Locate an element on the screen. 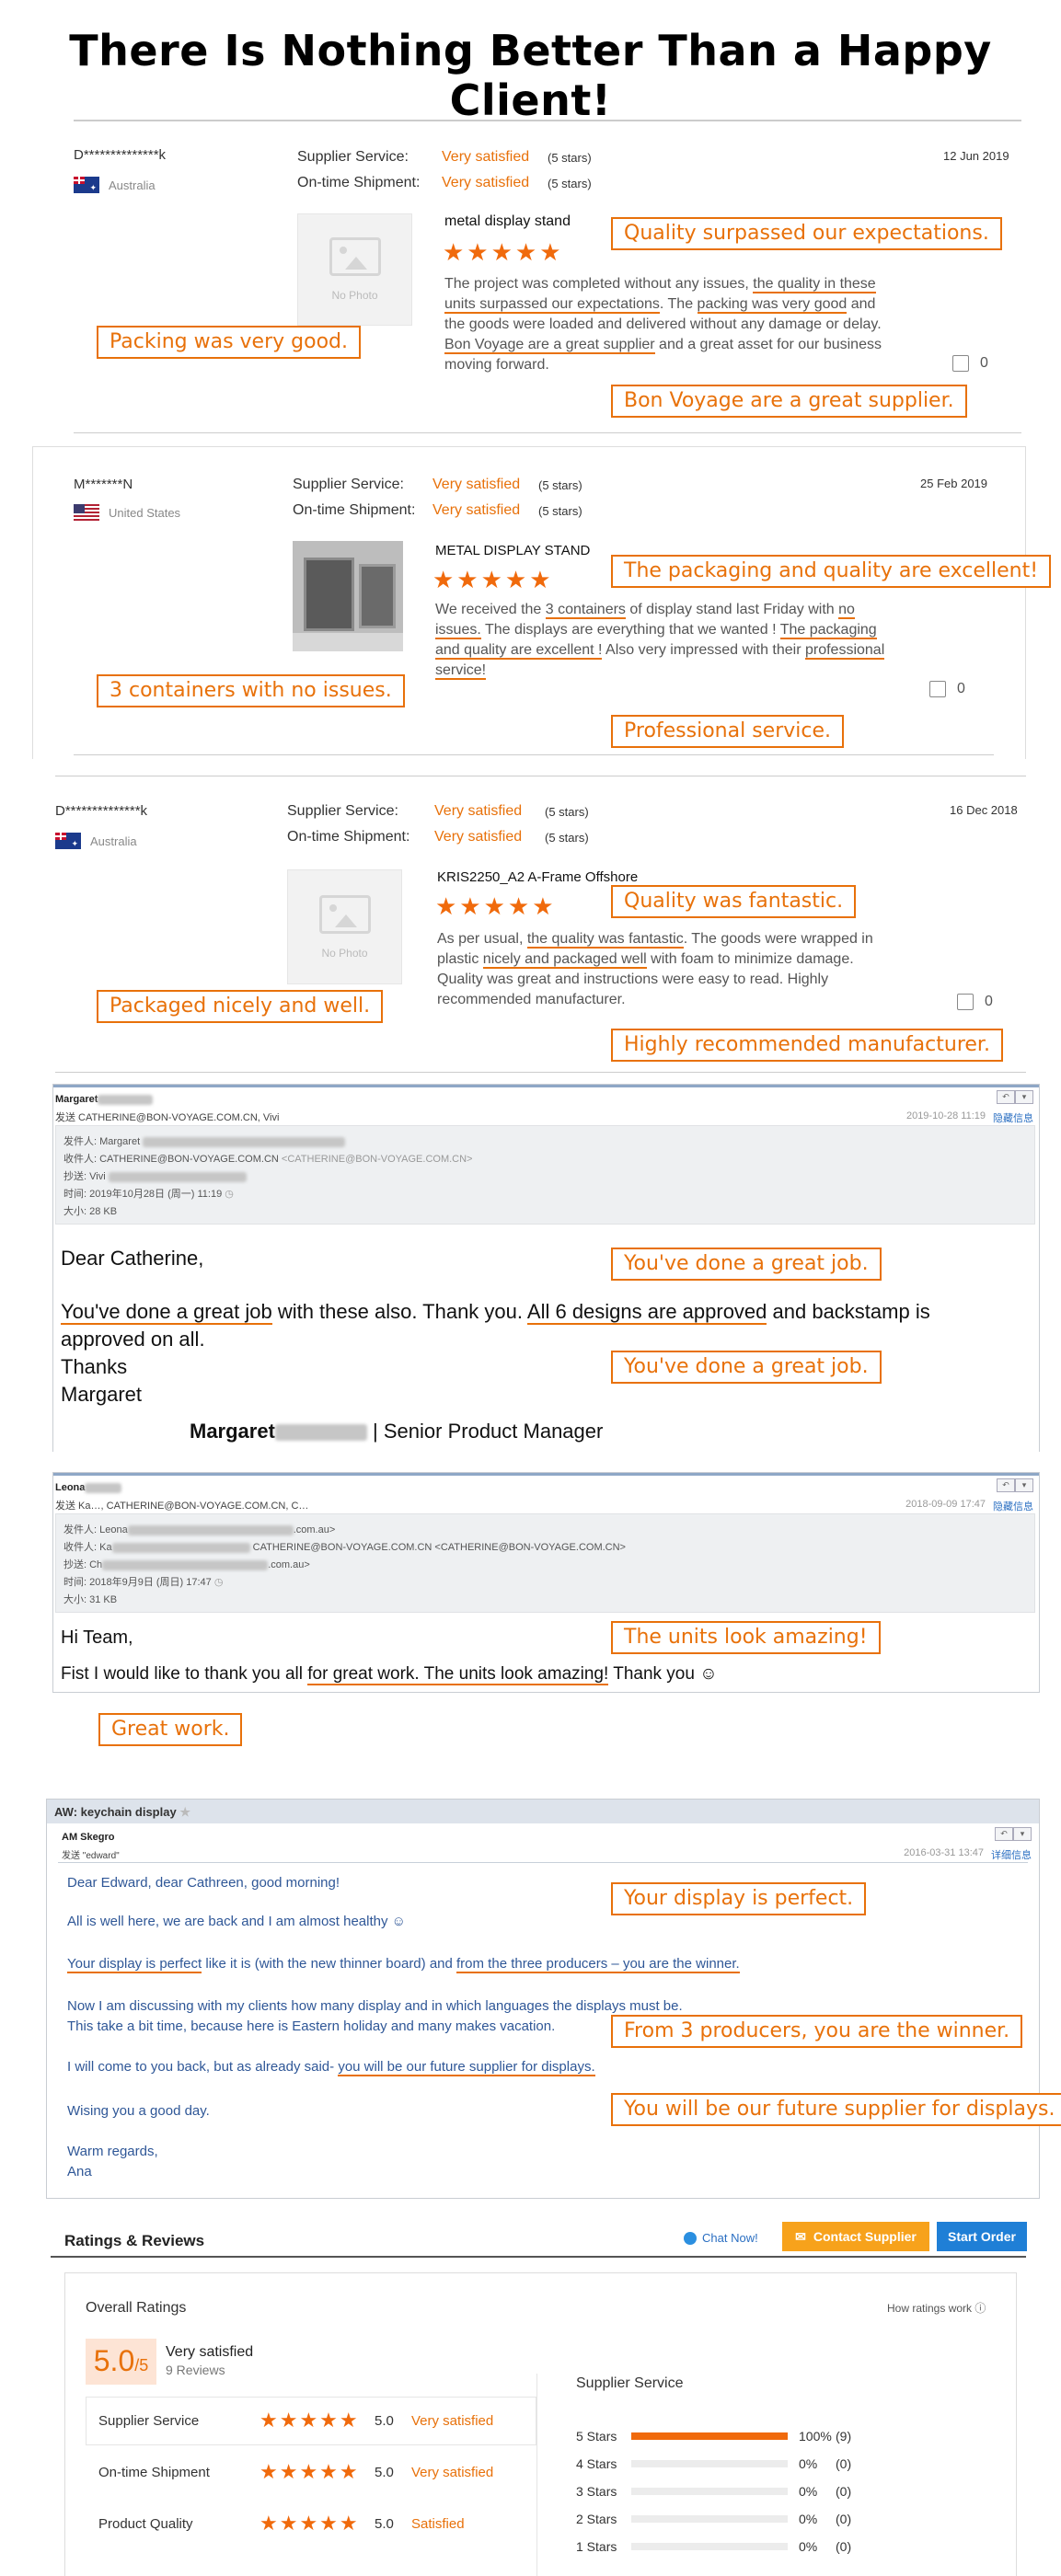 This screenshot has width=1061, height=2576. distribution-row: 5 Stars 100% (9) is located at coordinates (713, 2436).